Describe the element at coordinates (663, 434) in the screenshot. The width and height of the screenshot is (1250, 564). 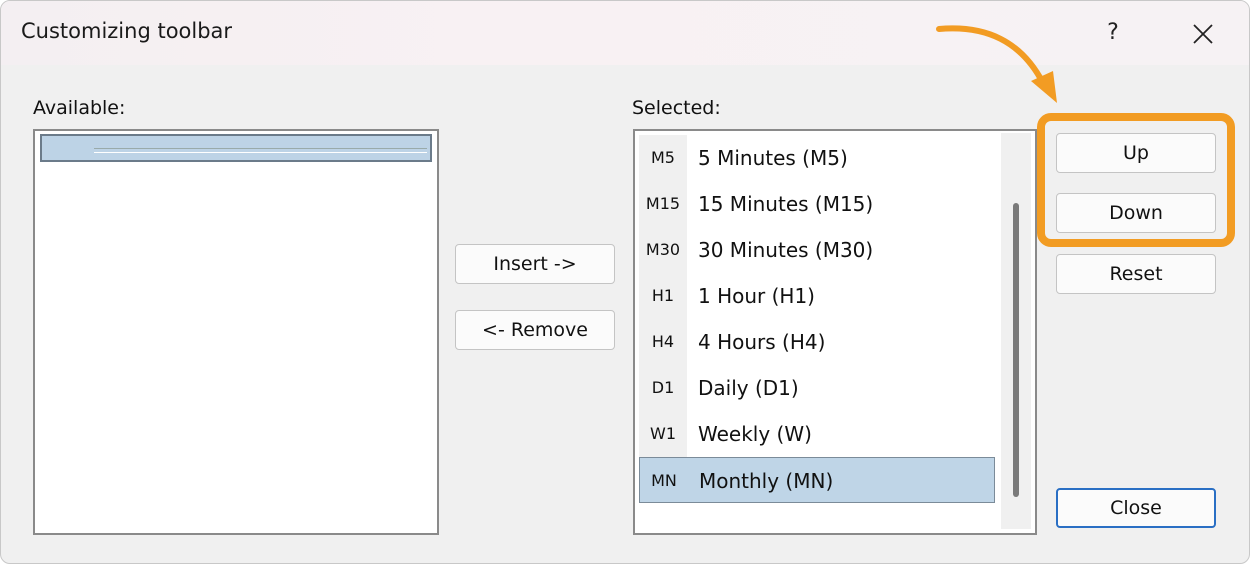
I see `period-icon: W1` at that location.